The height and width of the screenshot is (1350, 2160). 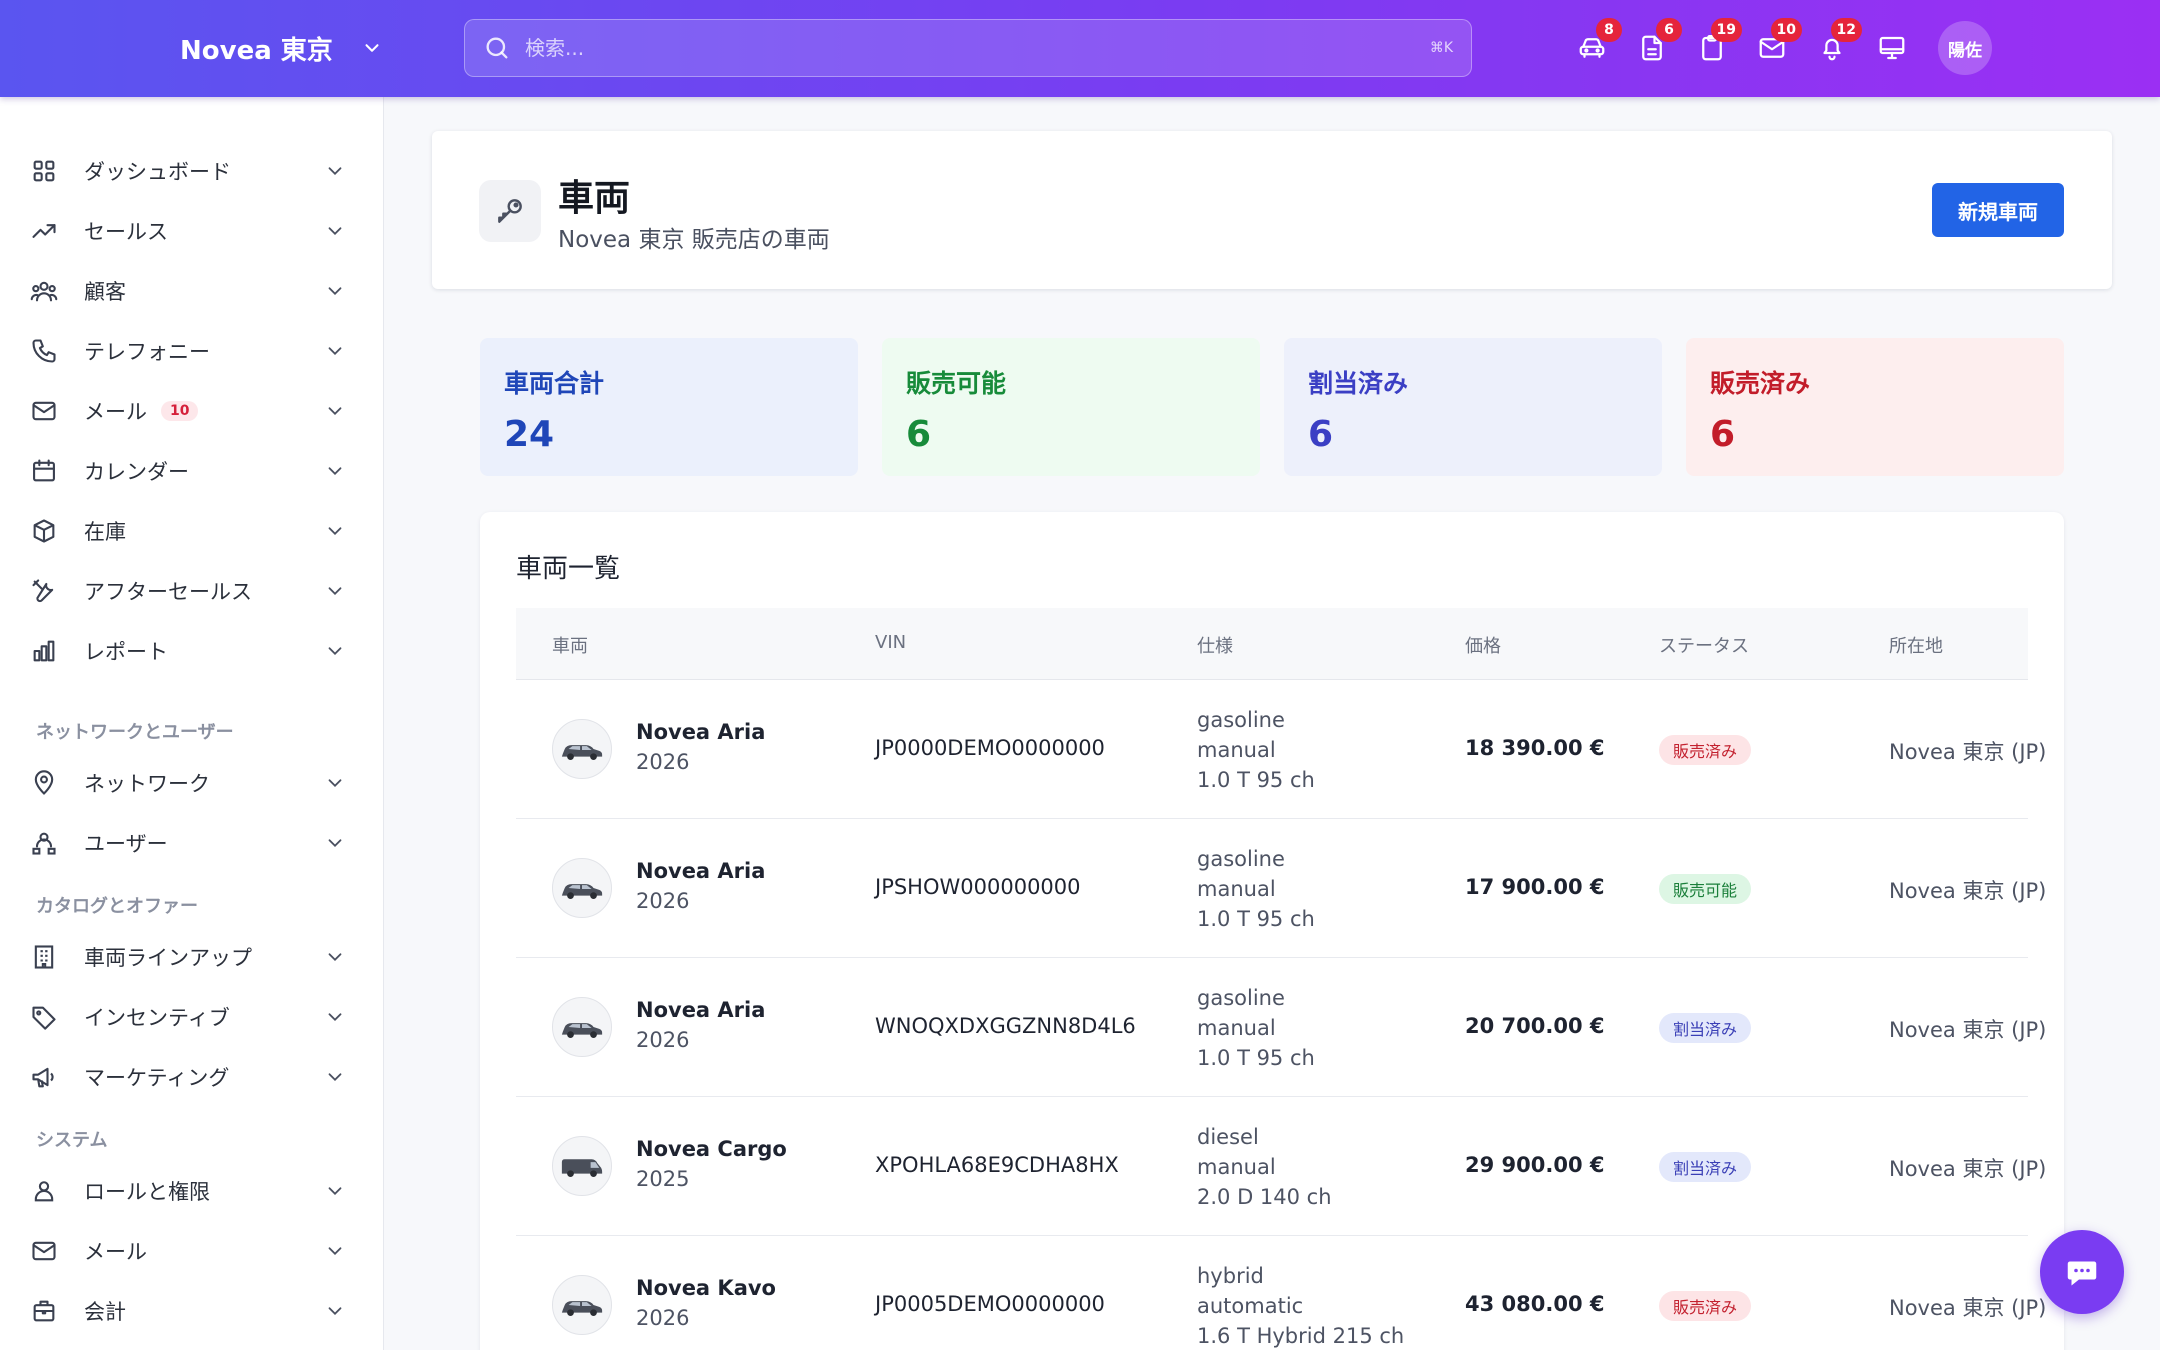 I want to click on display-button, so click(x=1892, y=48).